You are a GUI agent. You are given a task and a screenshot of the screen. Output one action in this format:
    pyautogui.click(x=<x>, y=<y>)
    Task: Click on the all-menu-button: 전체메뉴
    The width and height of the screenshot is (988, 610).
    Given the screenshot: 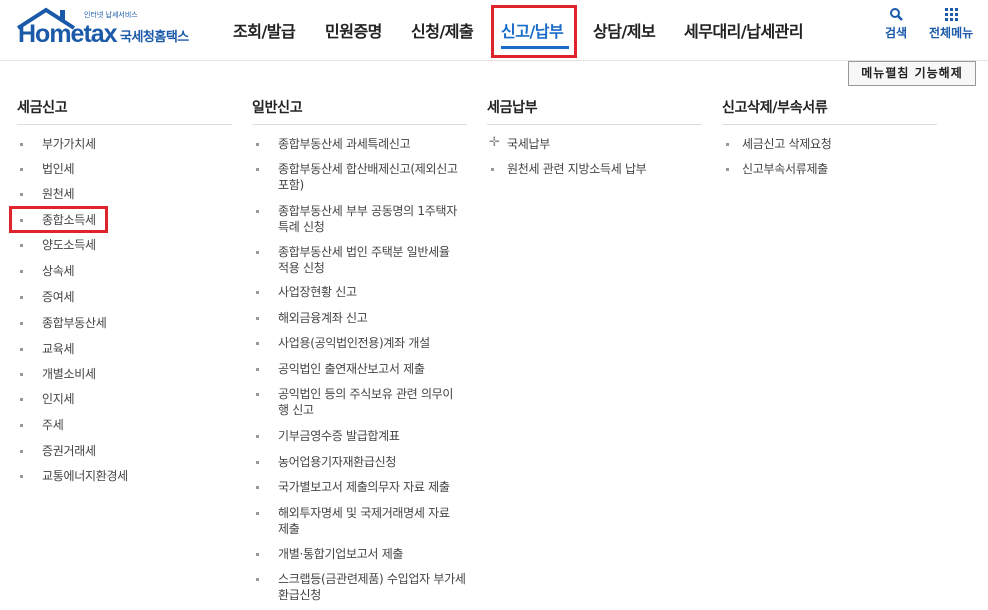 What is the action you would take?
    pyautogui.click(x=951, y=23)
    